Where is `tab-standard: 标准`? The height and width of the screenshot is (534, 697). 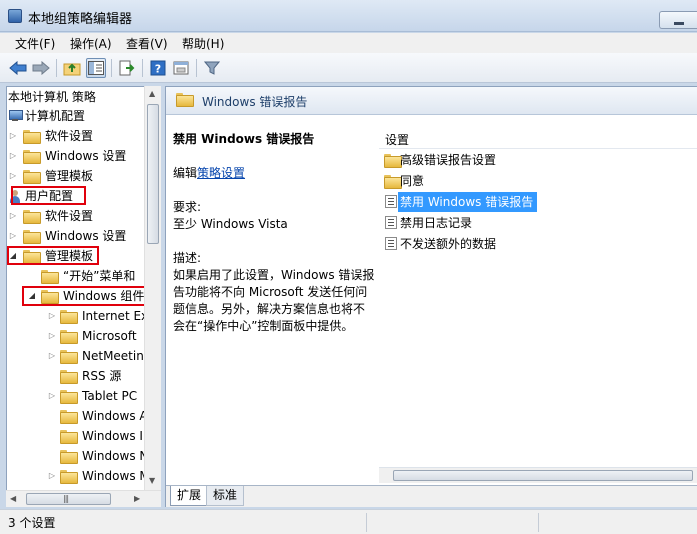 tab-standard: 标准 is located at coordinates (225, 496).